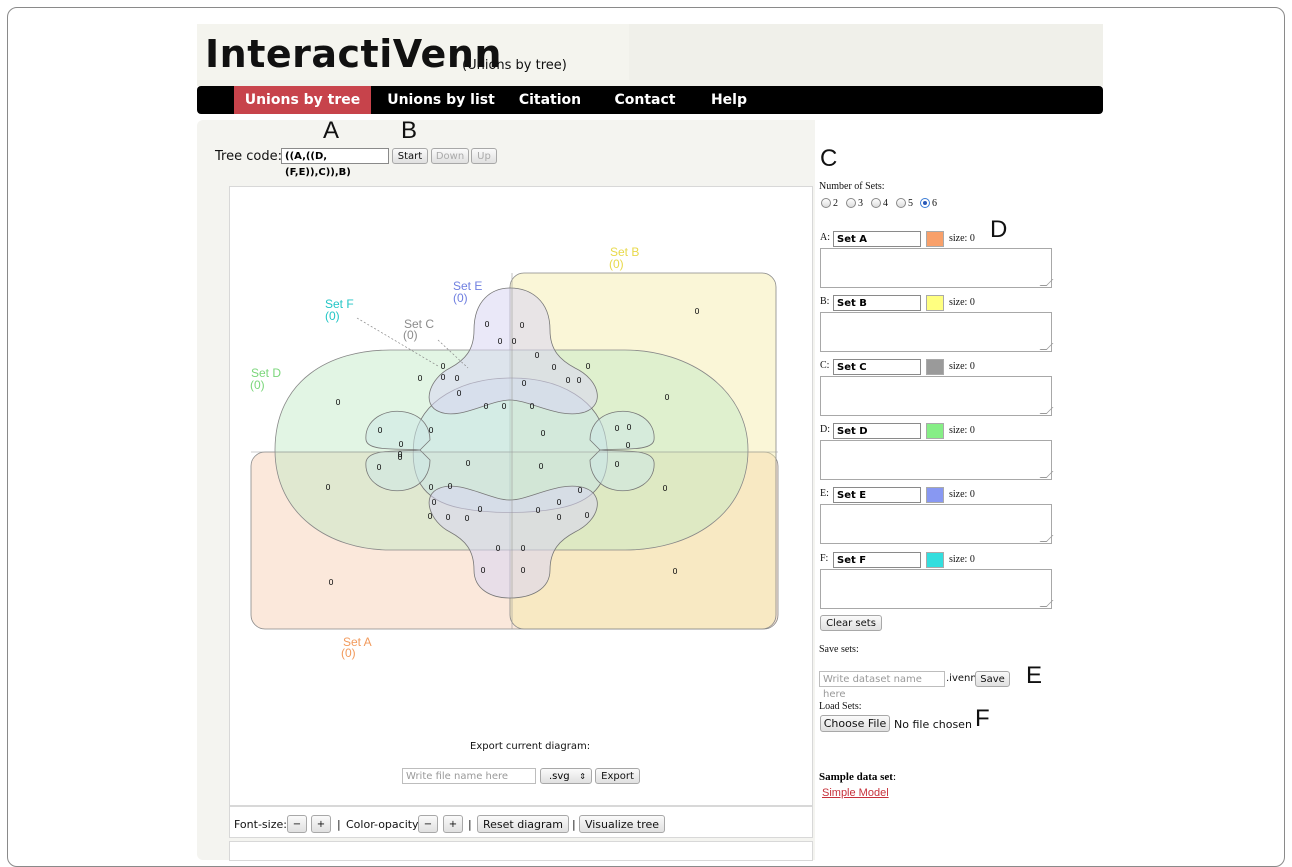  What do you see at coordinates (550, 100) in the screenshot?
I see `nav-citation: Citation` at bounding box center [550, 100].